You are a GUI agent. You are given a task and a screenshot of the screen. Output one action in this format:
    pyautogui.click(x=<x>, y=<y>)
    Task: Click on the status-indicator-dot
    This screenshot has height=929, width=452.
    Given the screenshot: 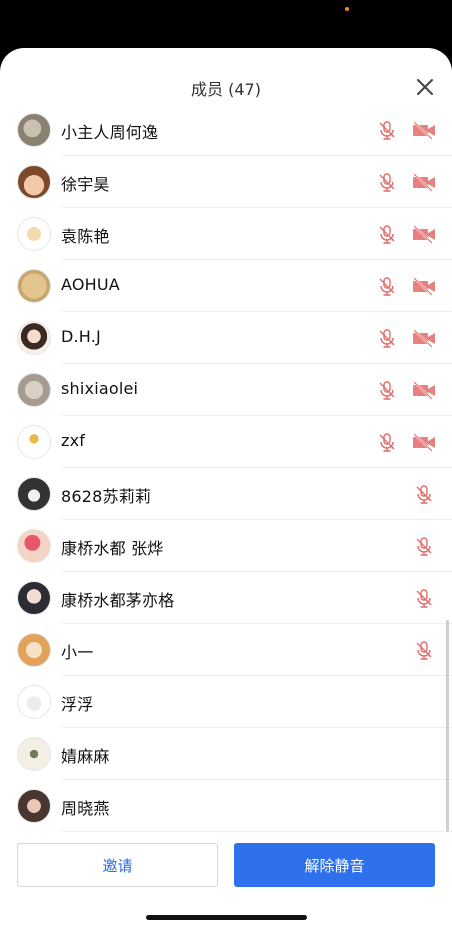 What is the action you would take?
    pyautogui.click(x=347, y=9)
    